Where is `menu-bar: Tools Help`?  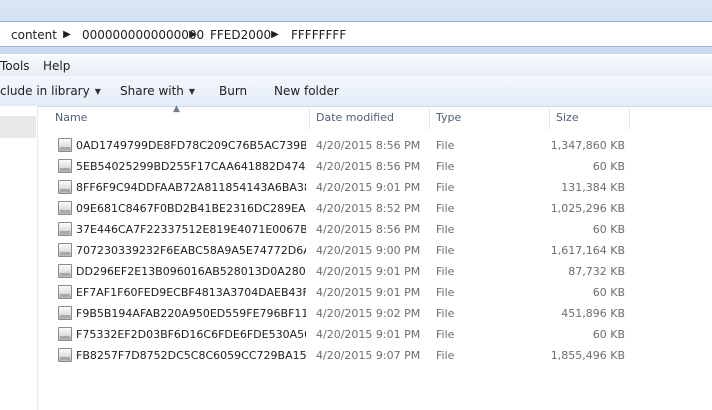
menu-bar: Tools Help is located at coordinates (356, 66).